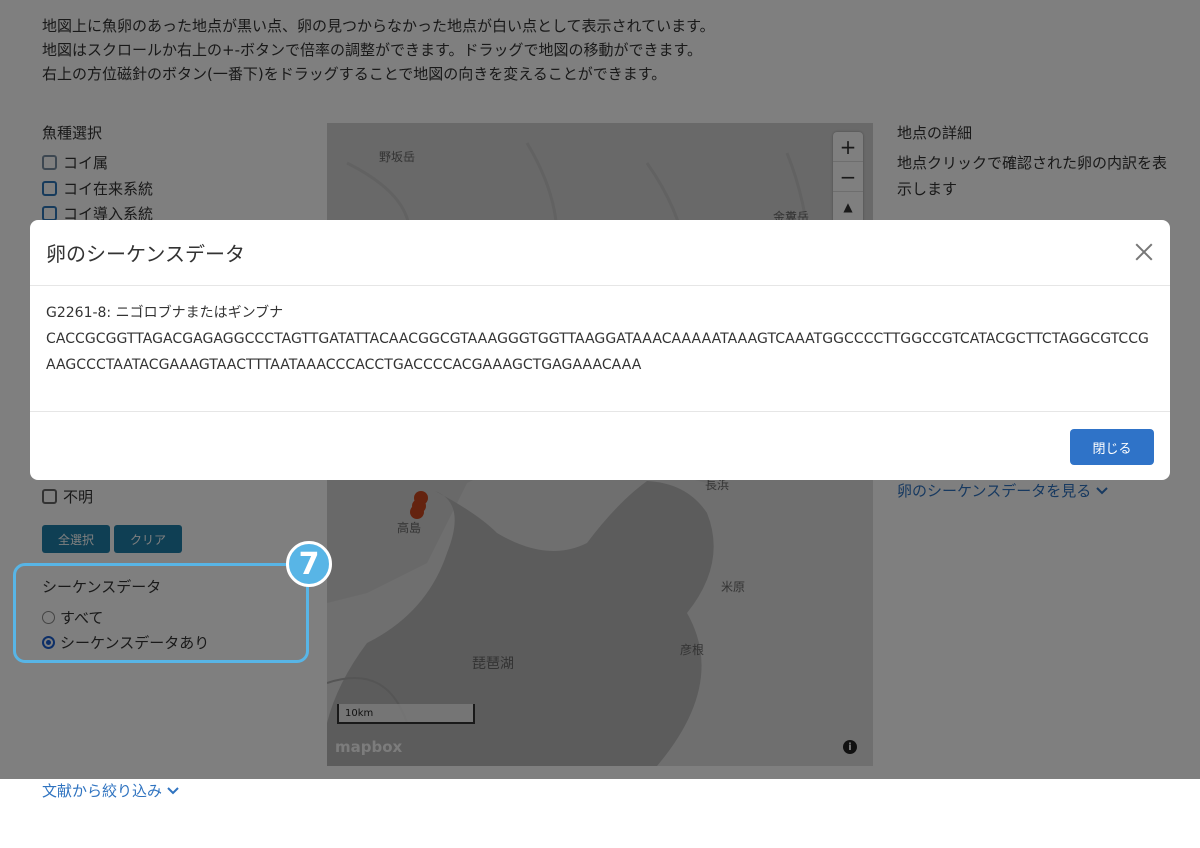 This screenshot has width=1200, height=848. I want to click on sample-id: G2261-8: ニゴロブナまたはギンブナ, so click(165, 313).